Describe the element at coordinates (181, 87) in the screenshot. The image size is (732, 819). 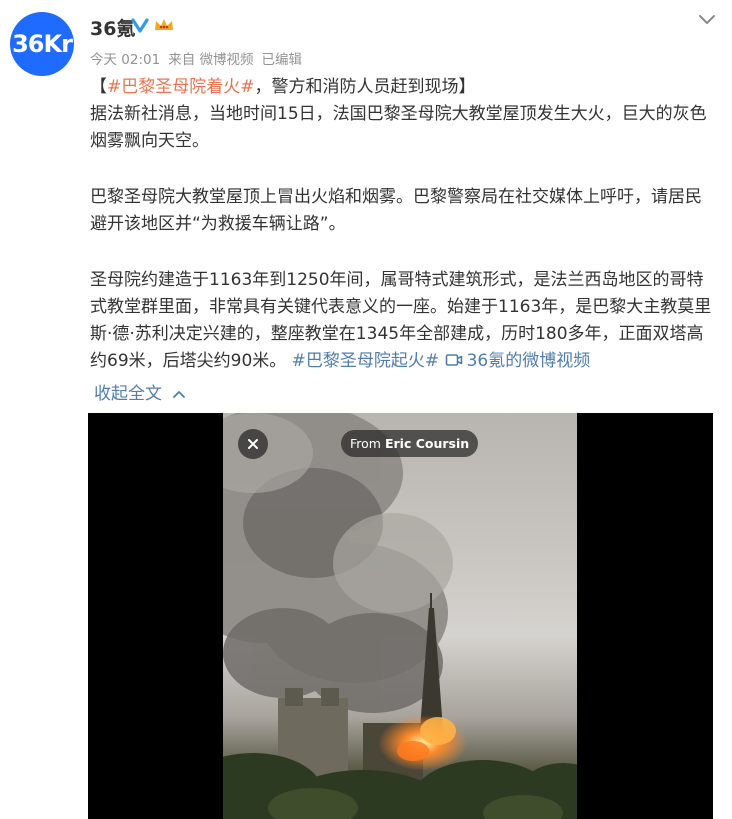
I see `hashtag-link-1: #巴黎圣母院着火#` at that location.